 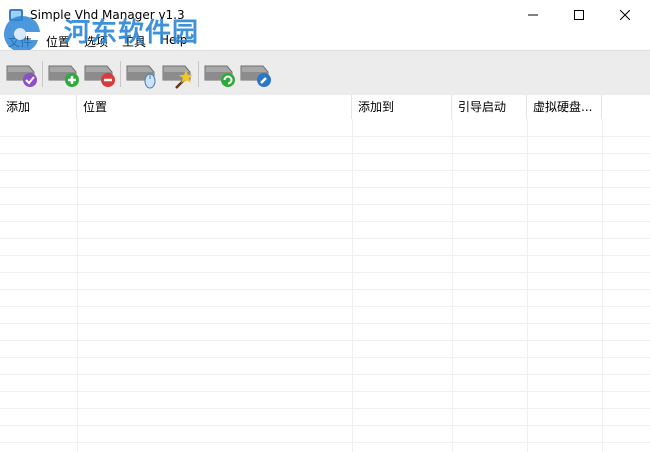 I want to click on toolbar-button-remove, so click(x=99, y=73).